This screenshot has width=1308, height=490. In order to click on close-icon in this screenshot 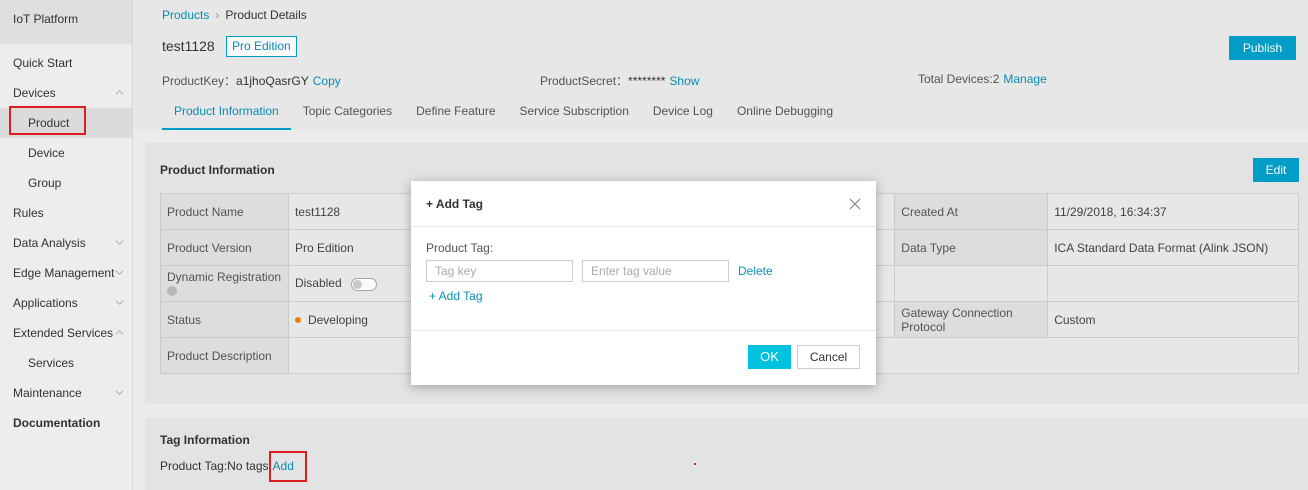, I will do `click(855, 204)`.